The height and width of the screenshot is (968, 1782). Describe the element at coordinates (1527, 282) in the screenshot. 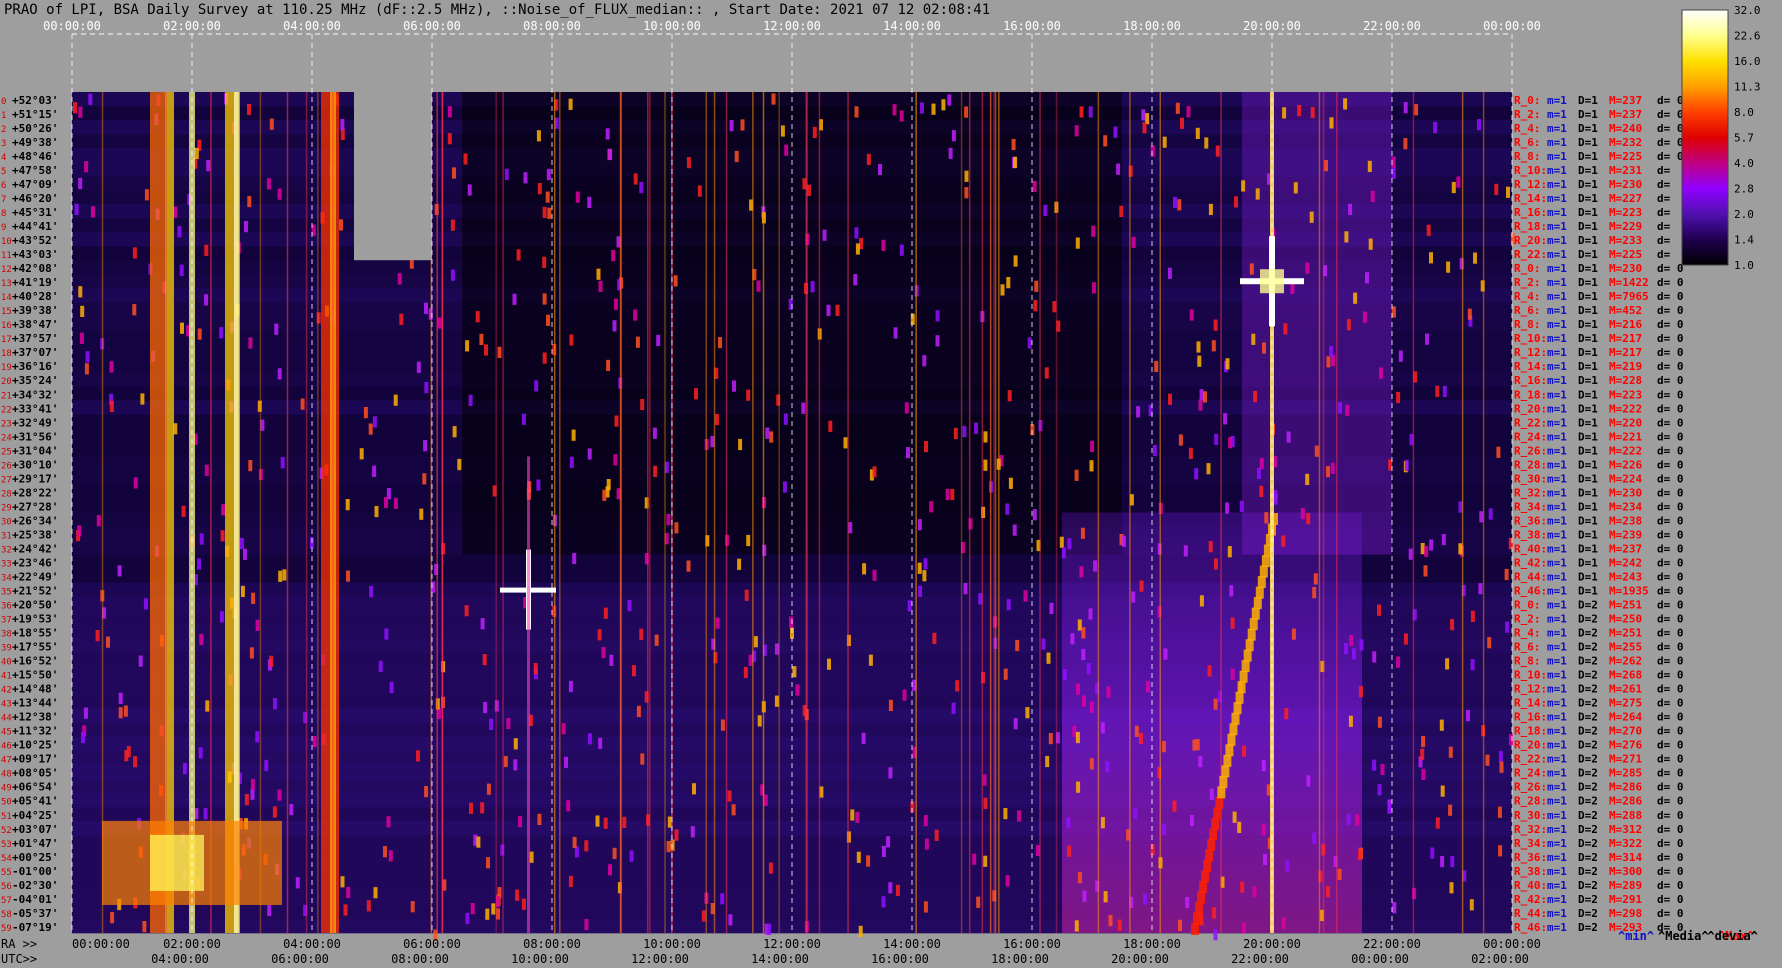

I see `row-stat-name: R_2:` at that location.